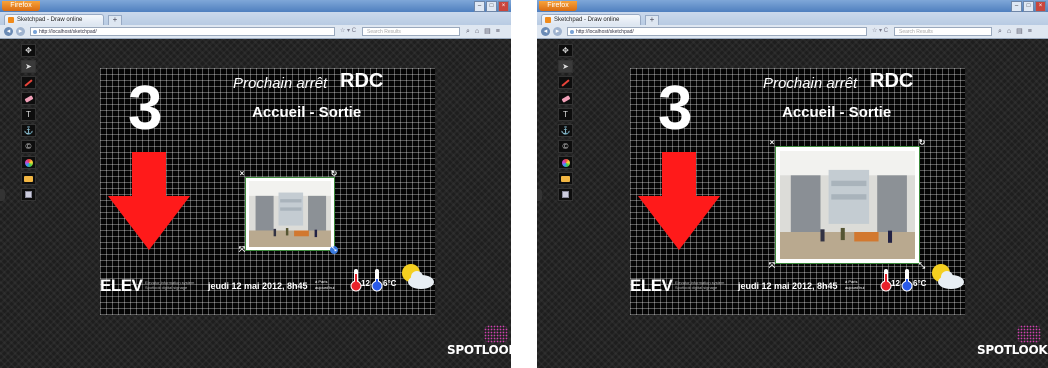 The height and width of the screenshot is (368, 1048). I want to click on elev-logo: ELEV, so click(121, 285).